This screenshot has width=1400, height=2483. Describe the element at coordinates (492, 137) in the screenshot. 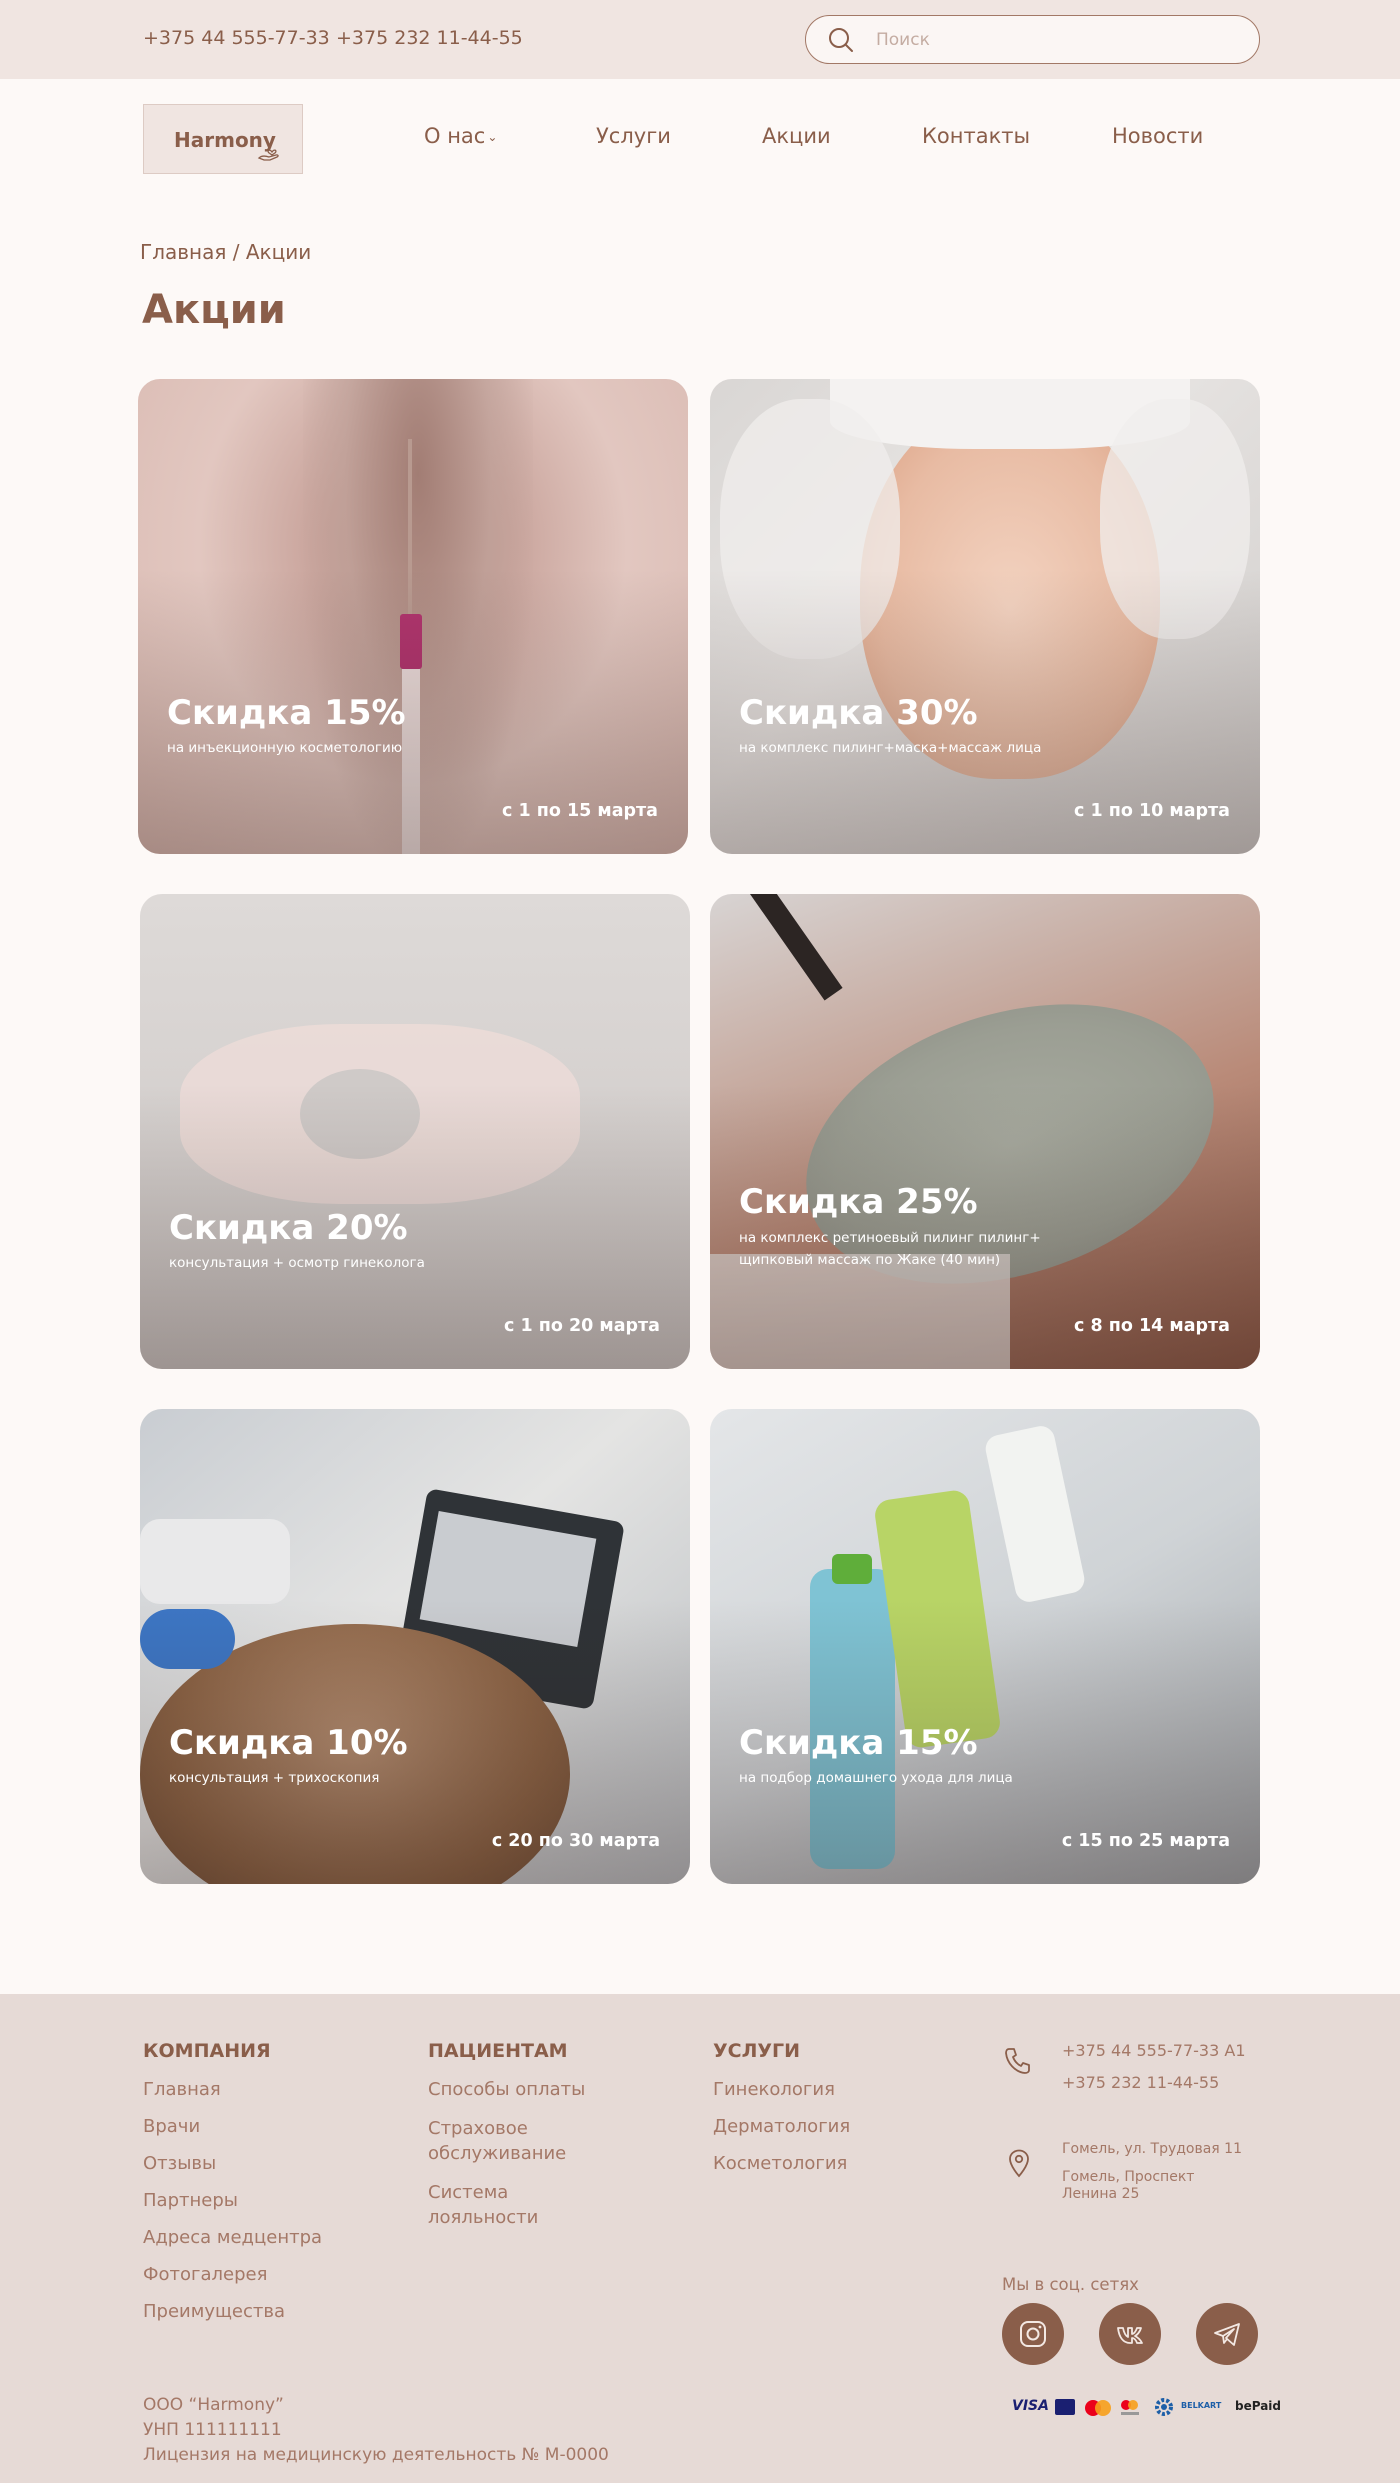

I see `chevron-down-icon: ⌄` at that location.